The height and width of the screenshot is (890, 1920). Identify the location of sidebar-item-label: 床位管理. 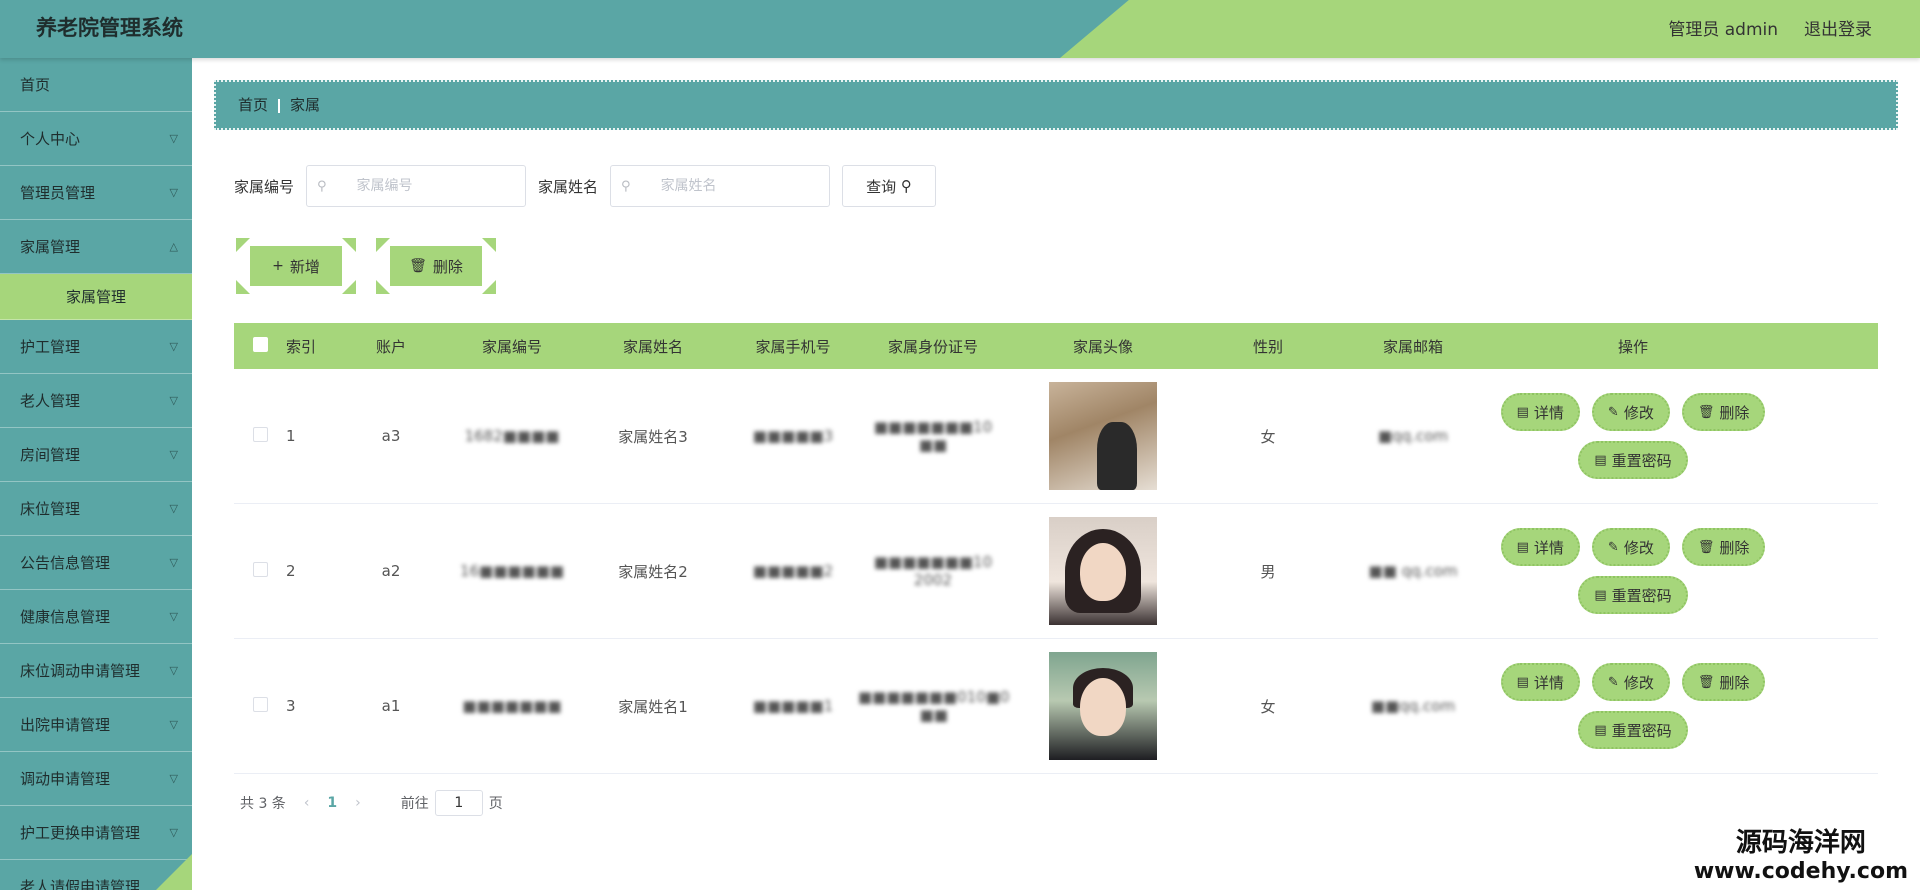
(50, 509).